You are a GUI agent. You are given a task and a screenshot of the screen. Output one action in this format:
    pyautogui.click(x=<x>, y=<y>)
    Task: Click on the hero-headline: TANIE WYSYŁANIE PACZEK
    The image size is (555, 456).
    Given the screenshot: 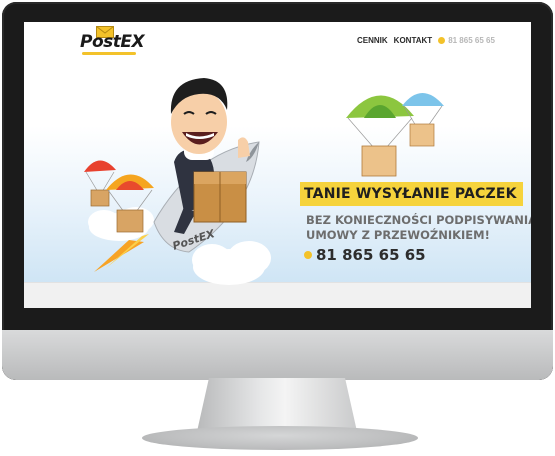 What is the action you would take?
    pyautogui.click(x=411, y=194)
    